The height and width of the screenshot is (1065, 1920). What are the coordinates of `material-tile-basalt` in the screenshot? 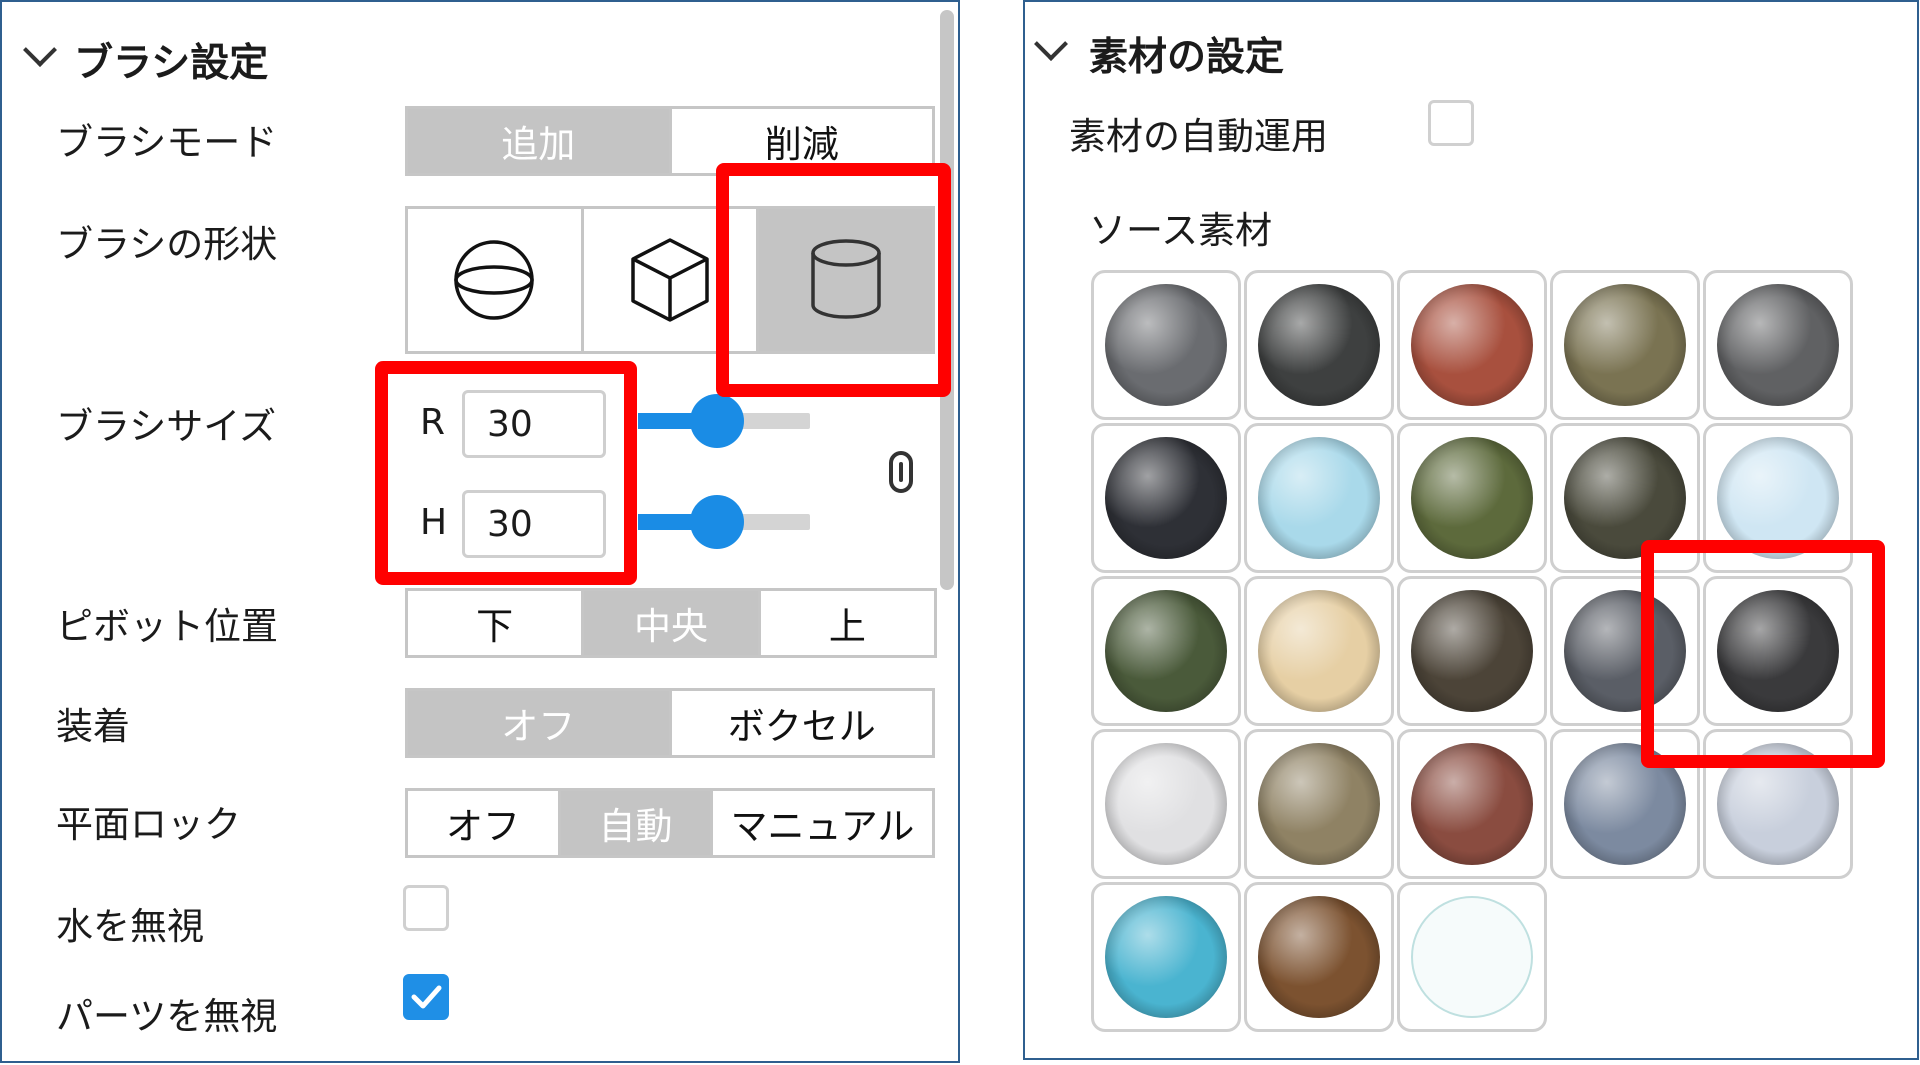 It's located at (1319, 345).